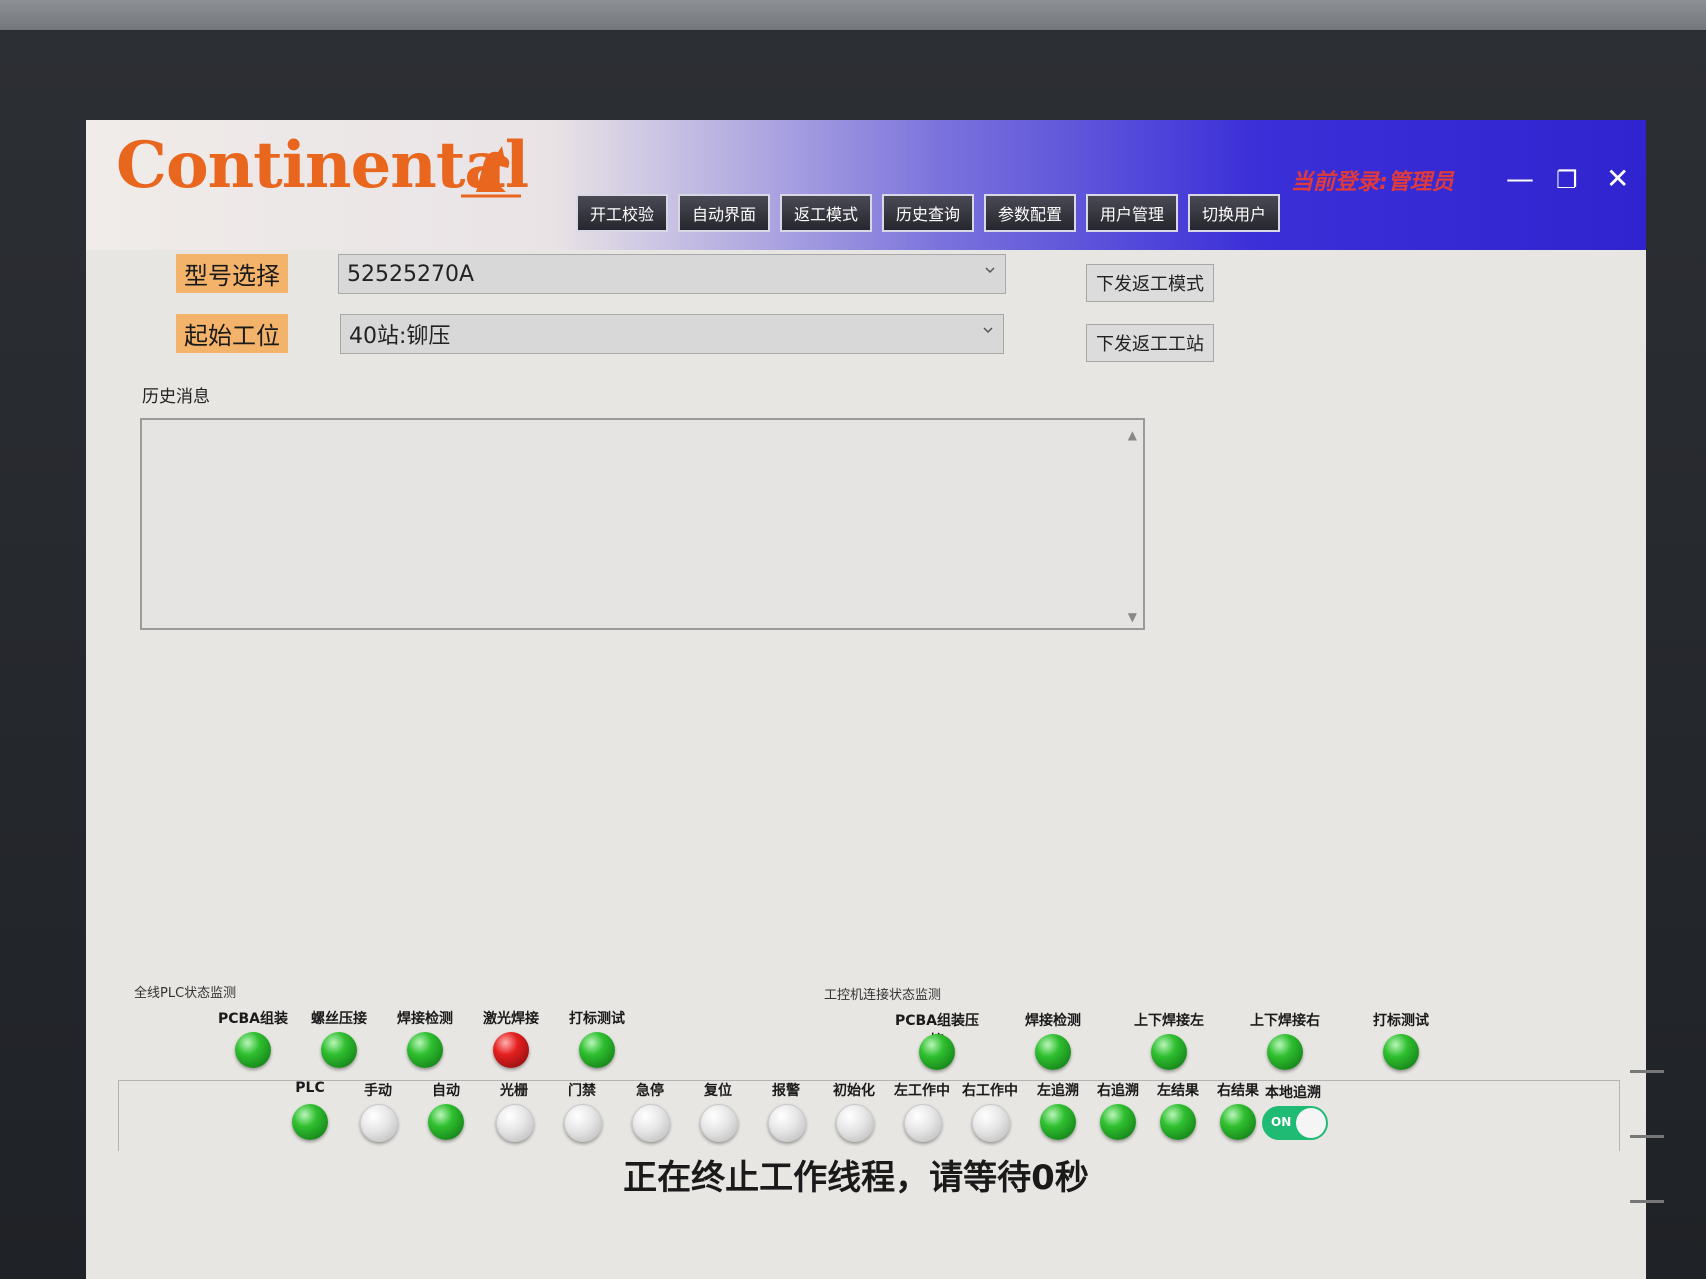 The height and width of the screenshot is (1279, 1706). Describe the element at coordinates (672, 274) in the screenshot. I see `model-select-dropdown: 52525270A` at that location.